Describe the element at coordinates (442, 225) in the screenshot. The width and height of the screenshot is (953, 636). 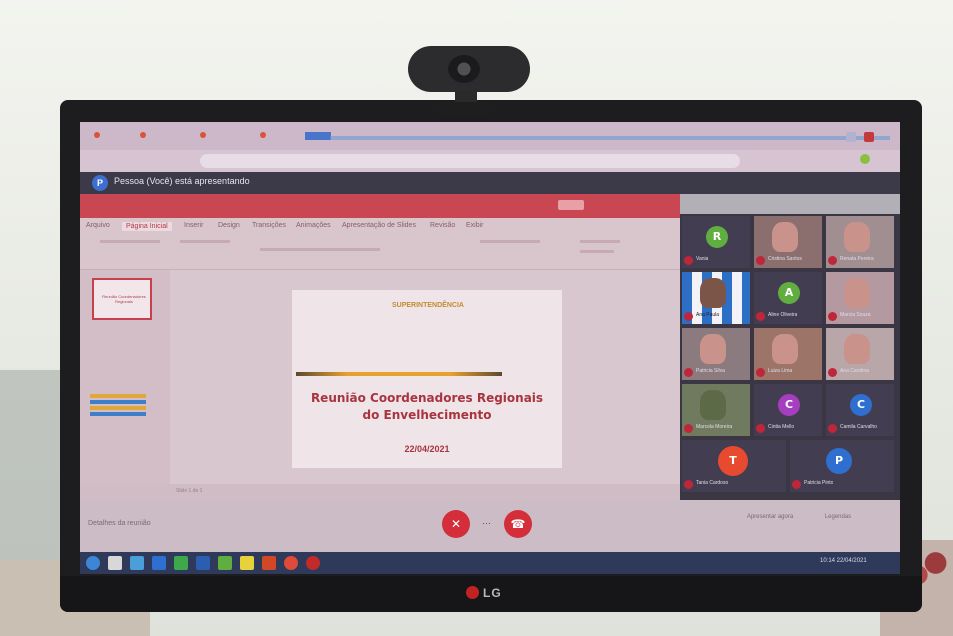
I see `ribbon-tab: Revisão` at that location.